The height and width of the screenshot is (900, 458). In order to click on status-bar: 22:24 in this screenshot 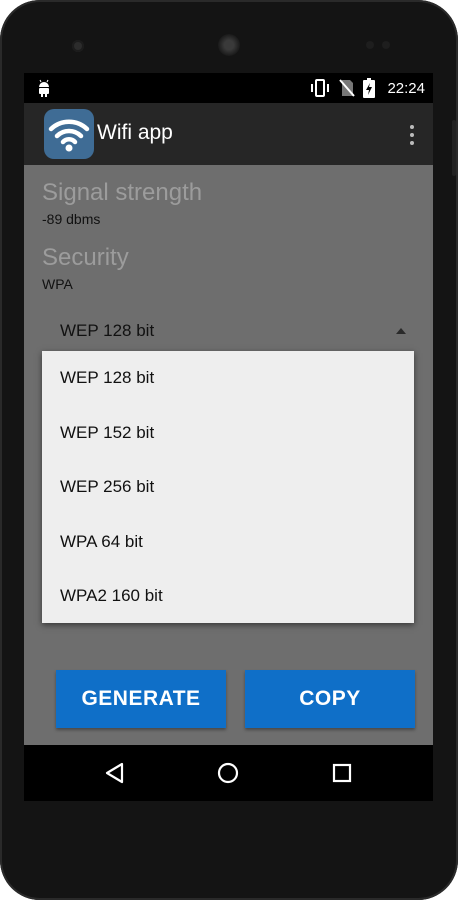, I will do `click(228, 88)`.